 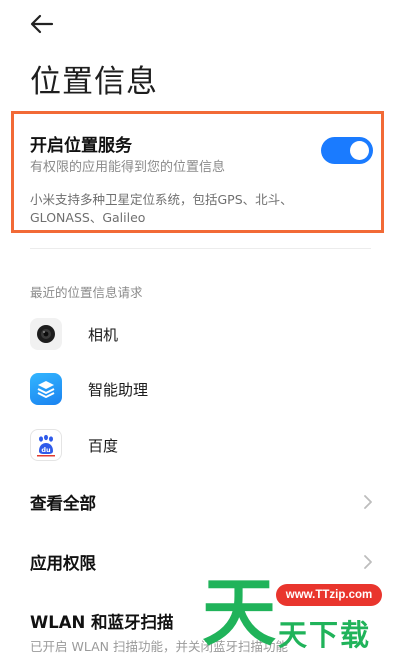 I want to click on location-service-subtitle: 有权限的应用能得到您的位置信息, so click(x=128, y=167).